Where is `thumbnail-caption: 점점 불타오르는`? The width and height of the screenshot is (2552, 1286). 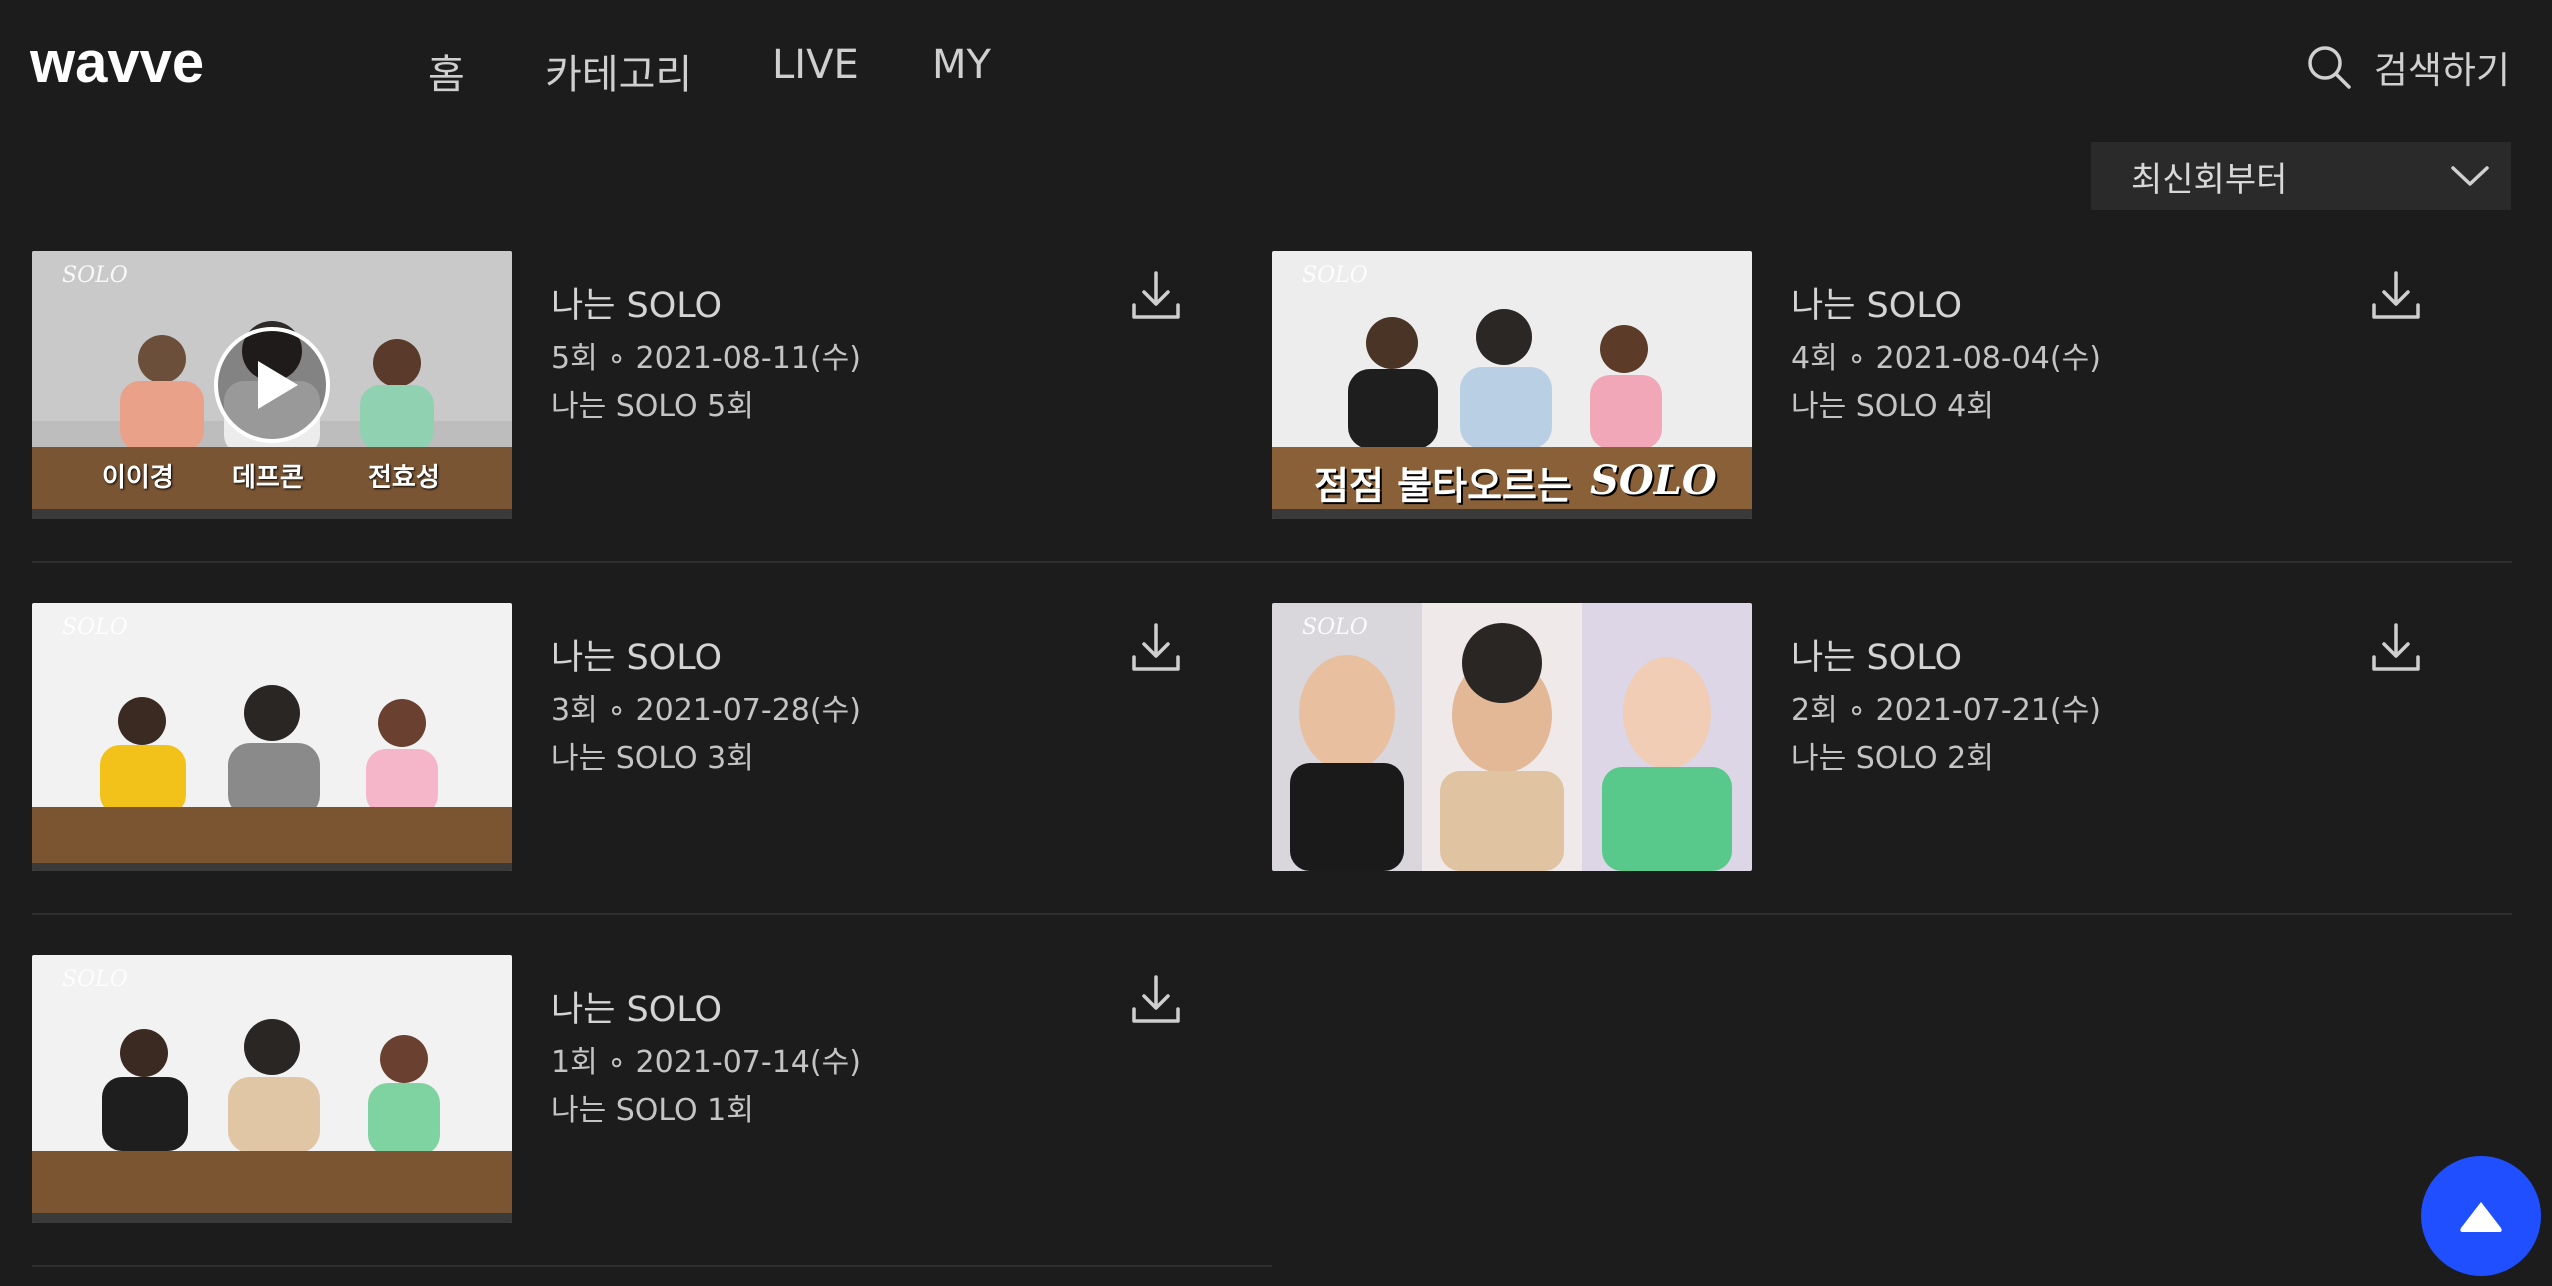
thumbnail-caption: 점점 불타오르는 is located at coordinates (1443, 486).